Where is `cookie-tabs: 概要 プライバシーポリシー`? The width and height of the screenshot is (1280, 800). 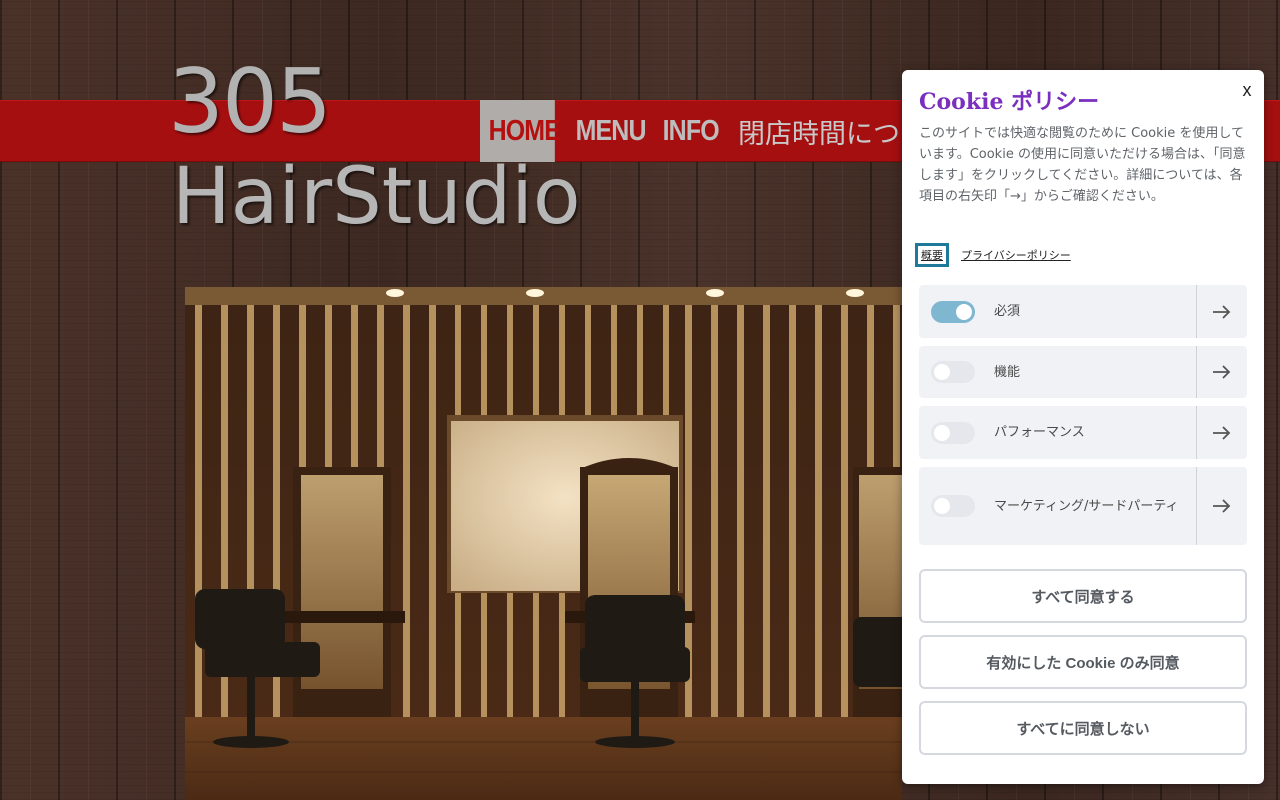 cookie-tabs: 概要 プライバシーポリシー is located at coordinates (993, 255).